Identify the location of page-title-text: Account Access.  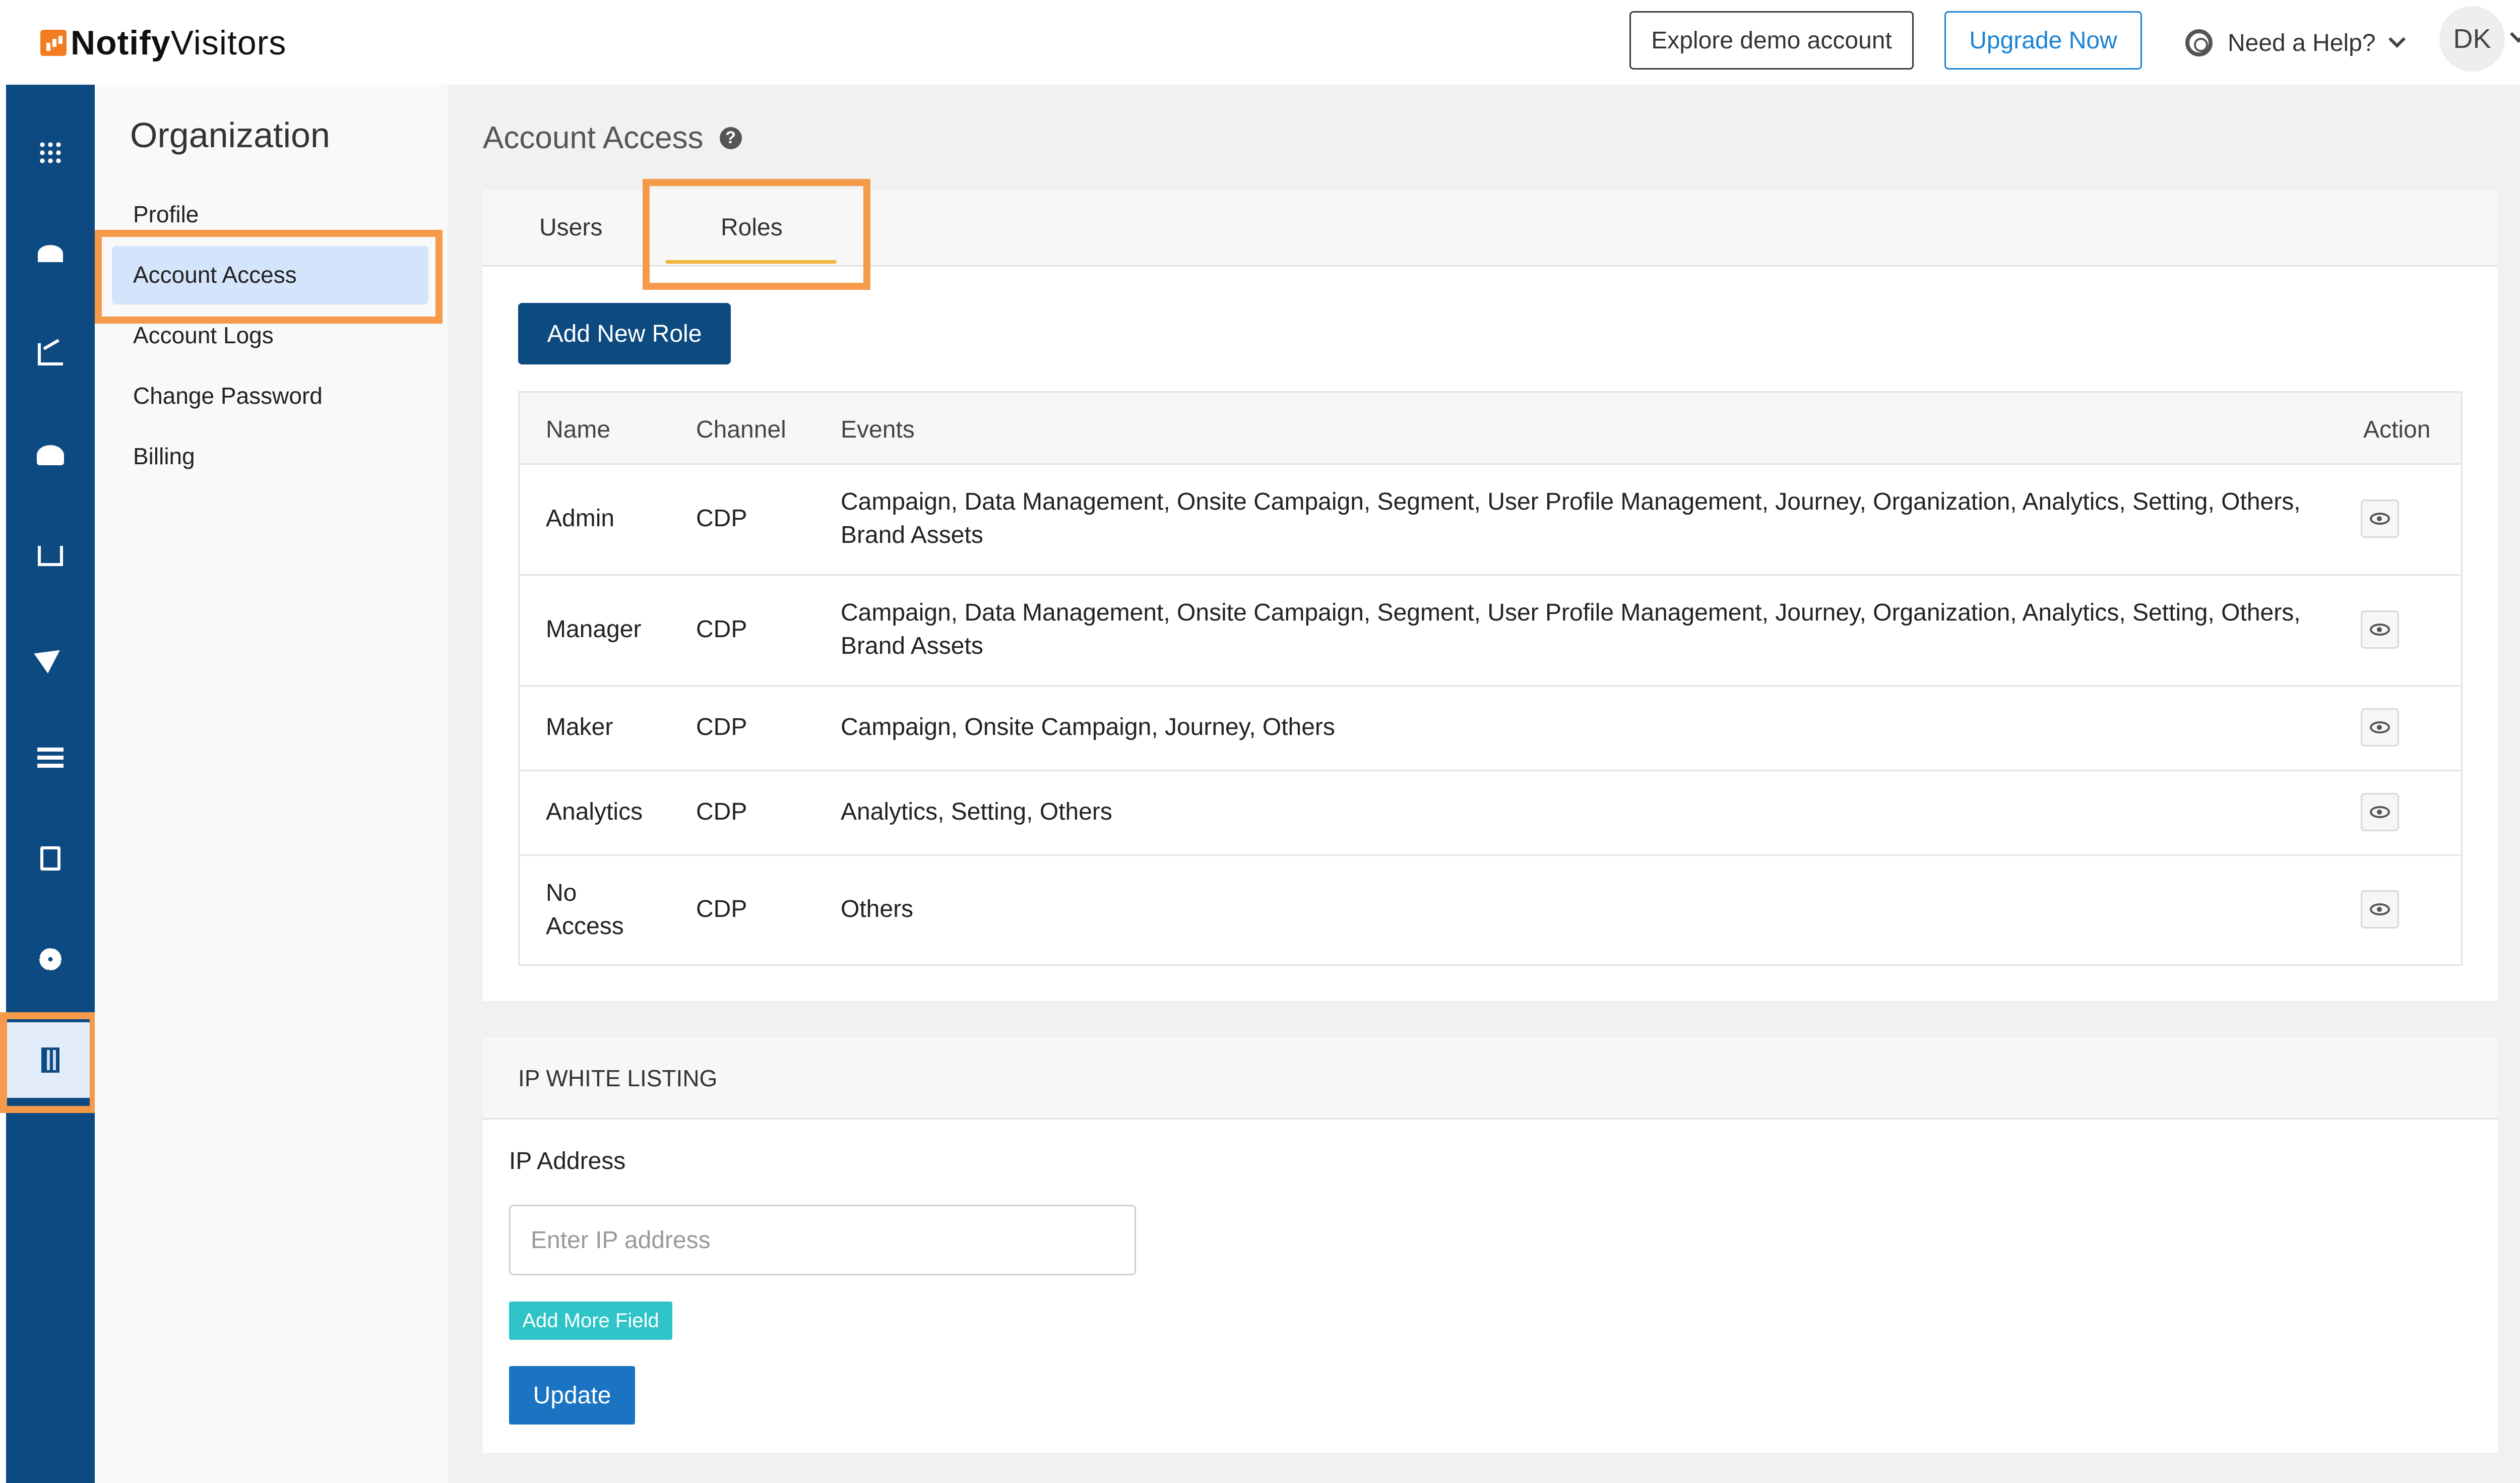
(593, 138).